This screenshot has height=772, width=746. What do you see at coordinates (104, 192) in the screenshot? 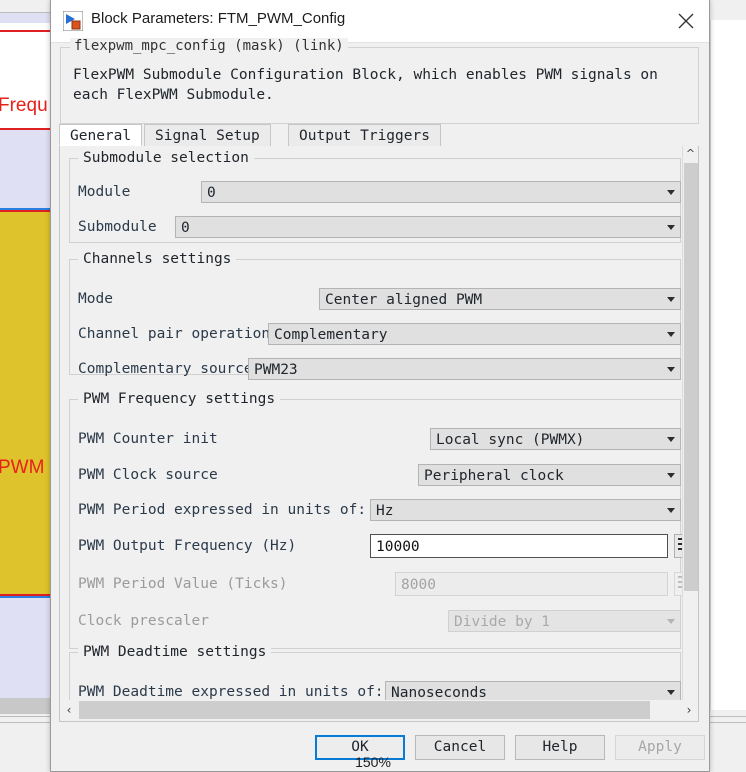
I see `label-module: Module` at bounding box center [104, 192].